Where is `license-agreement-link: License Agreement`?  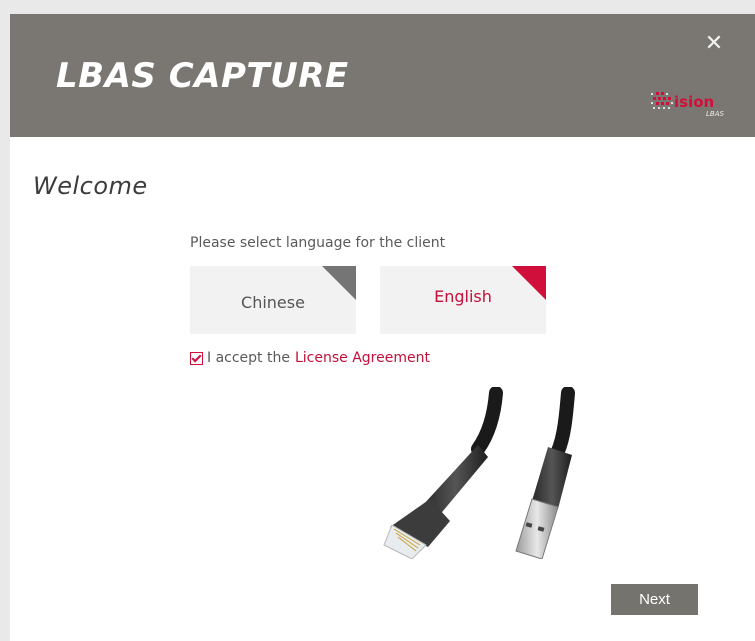 license-agreement-link: License Agreement is located at coordinates (362, 358).